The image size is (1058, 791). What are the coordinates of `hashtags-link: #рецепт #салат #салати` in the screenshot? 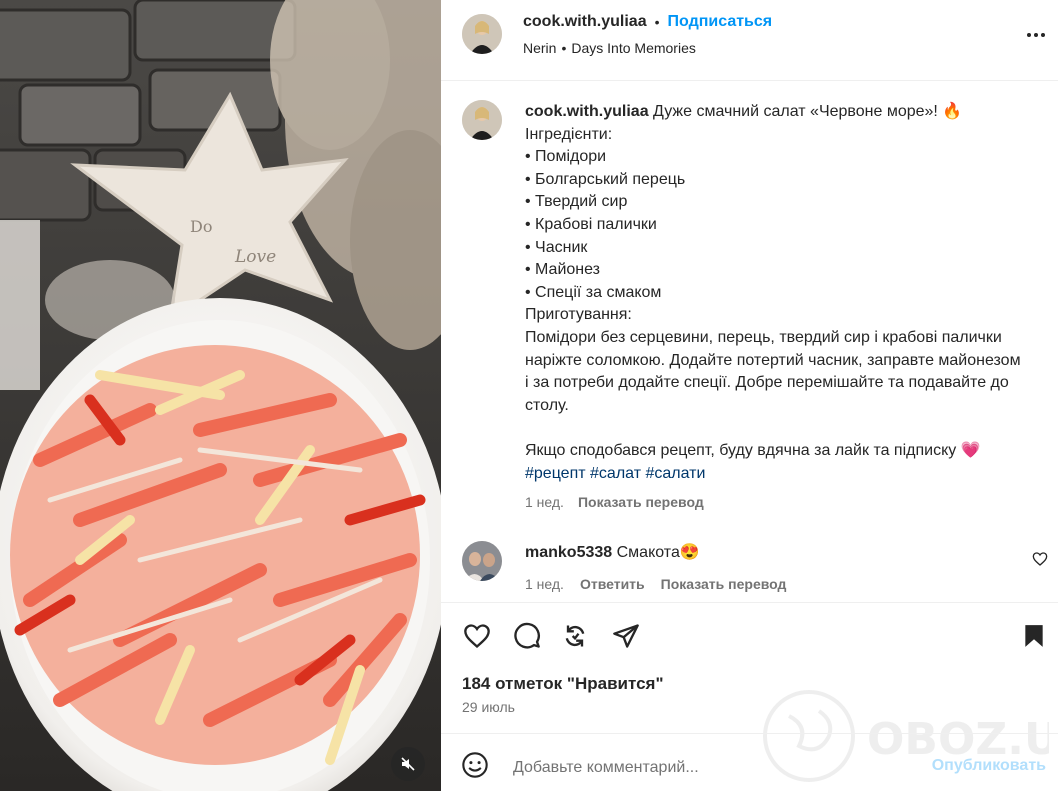 It's located at (615, 473).